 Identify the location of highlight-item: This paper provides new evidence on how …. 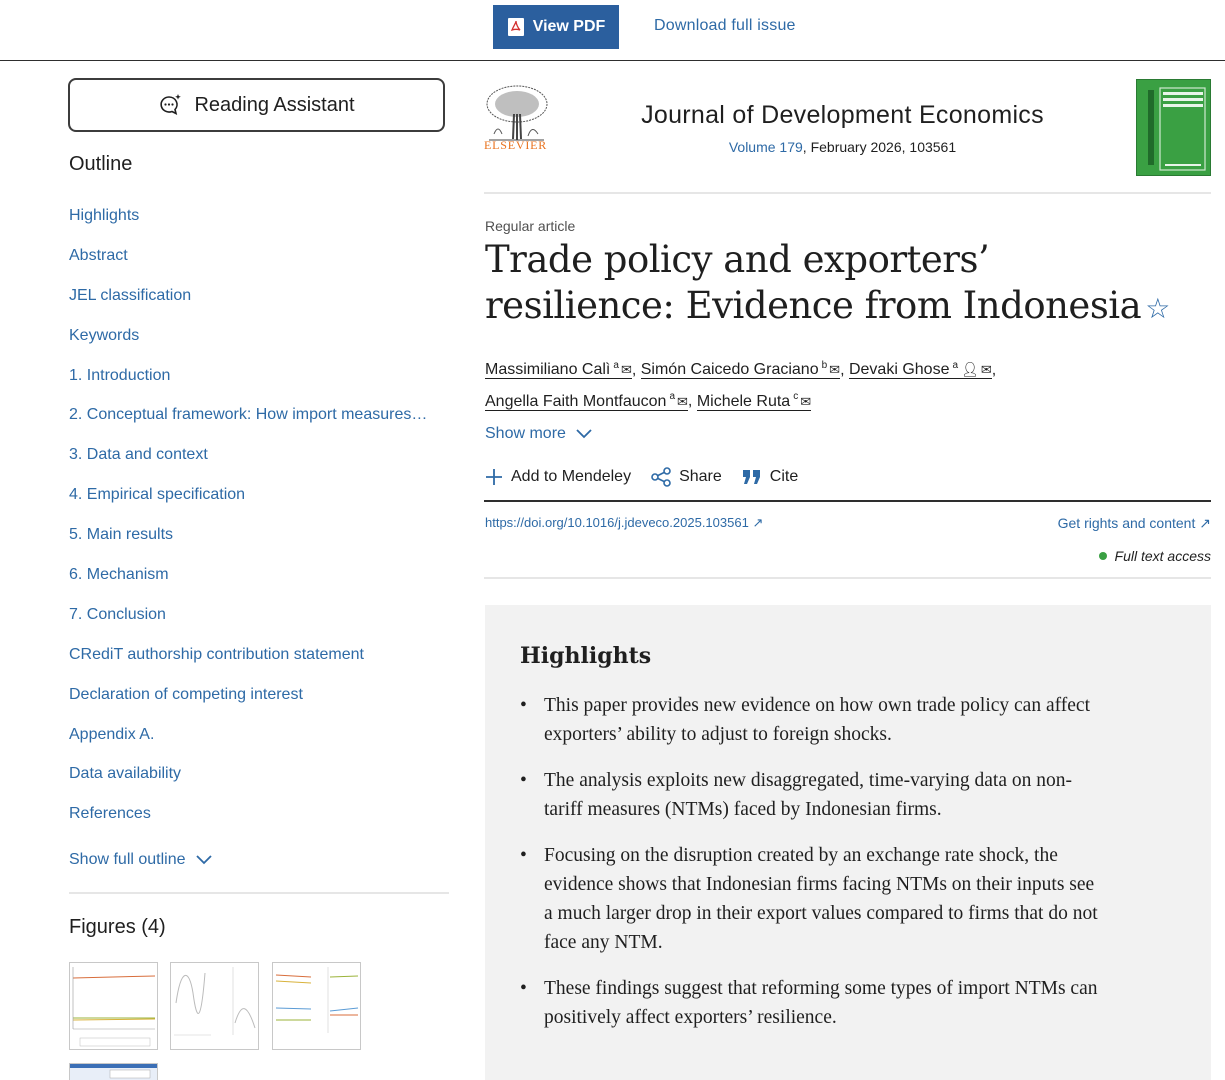
(812, 720).